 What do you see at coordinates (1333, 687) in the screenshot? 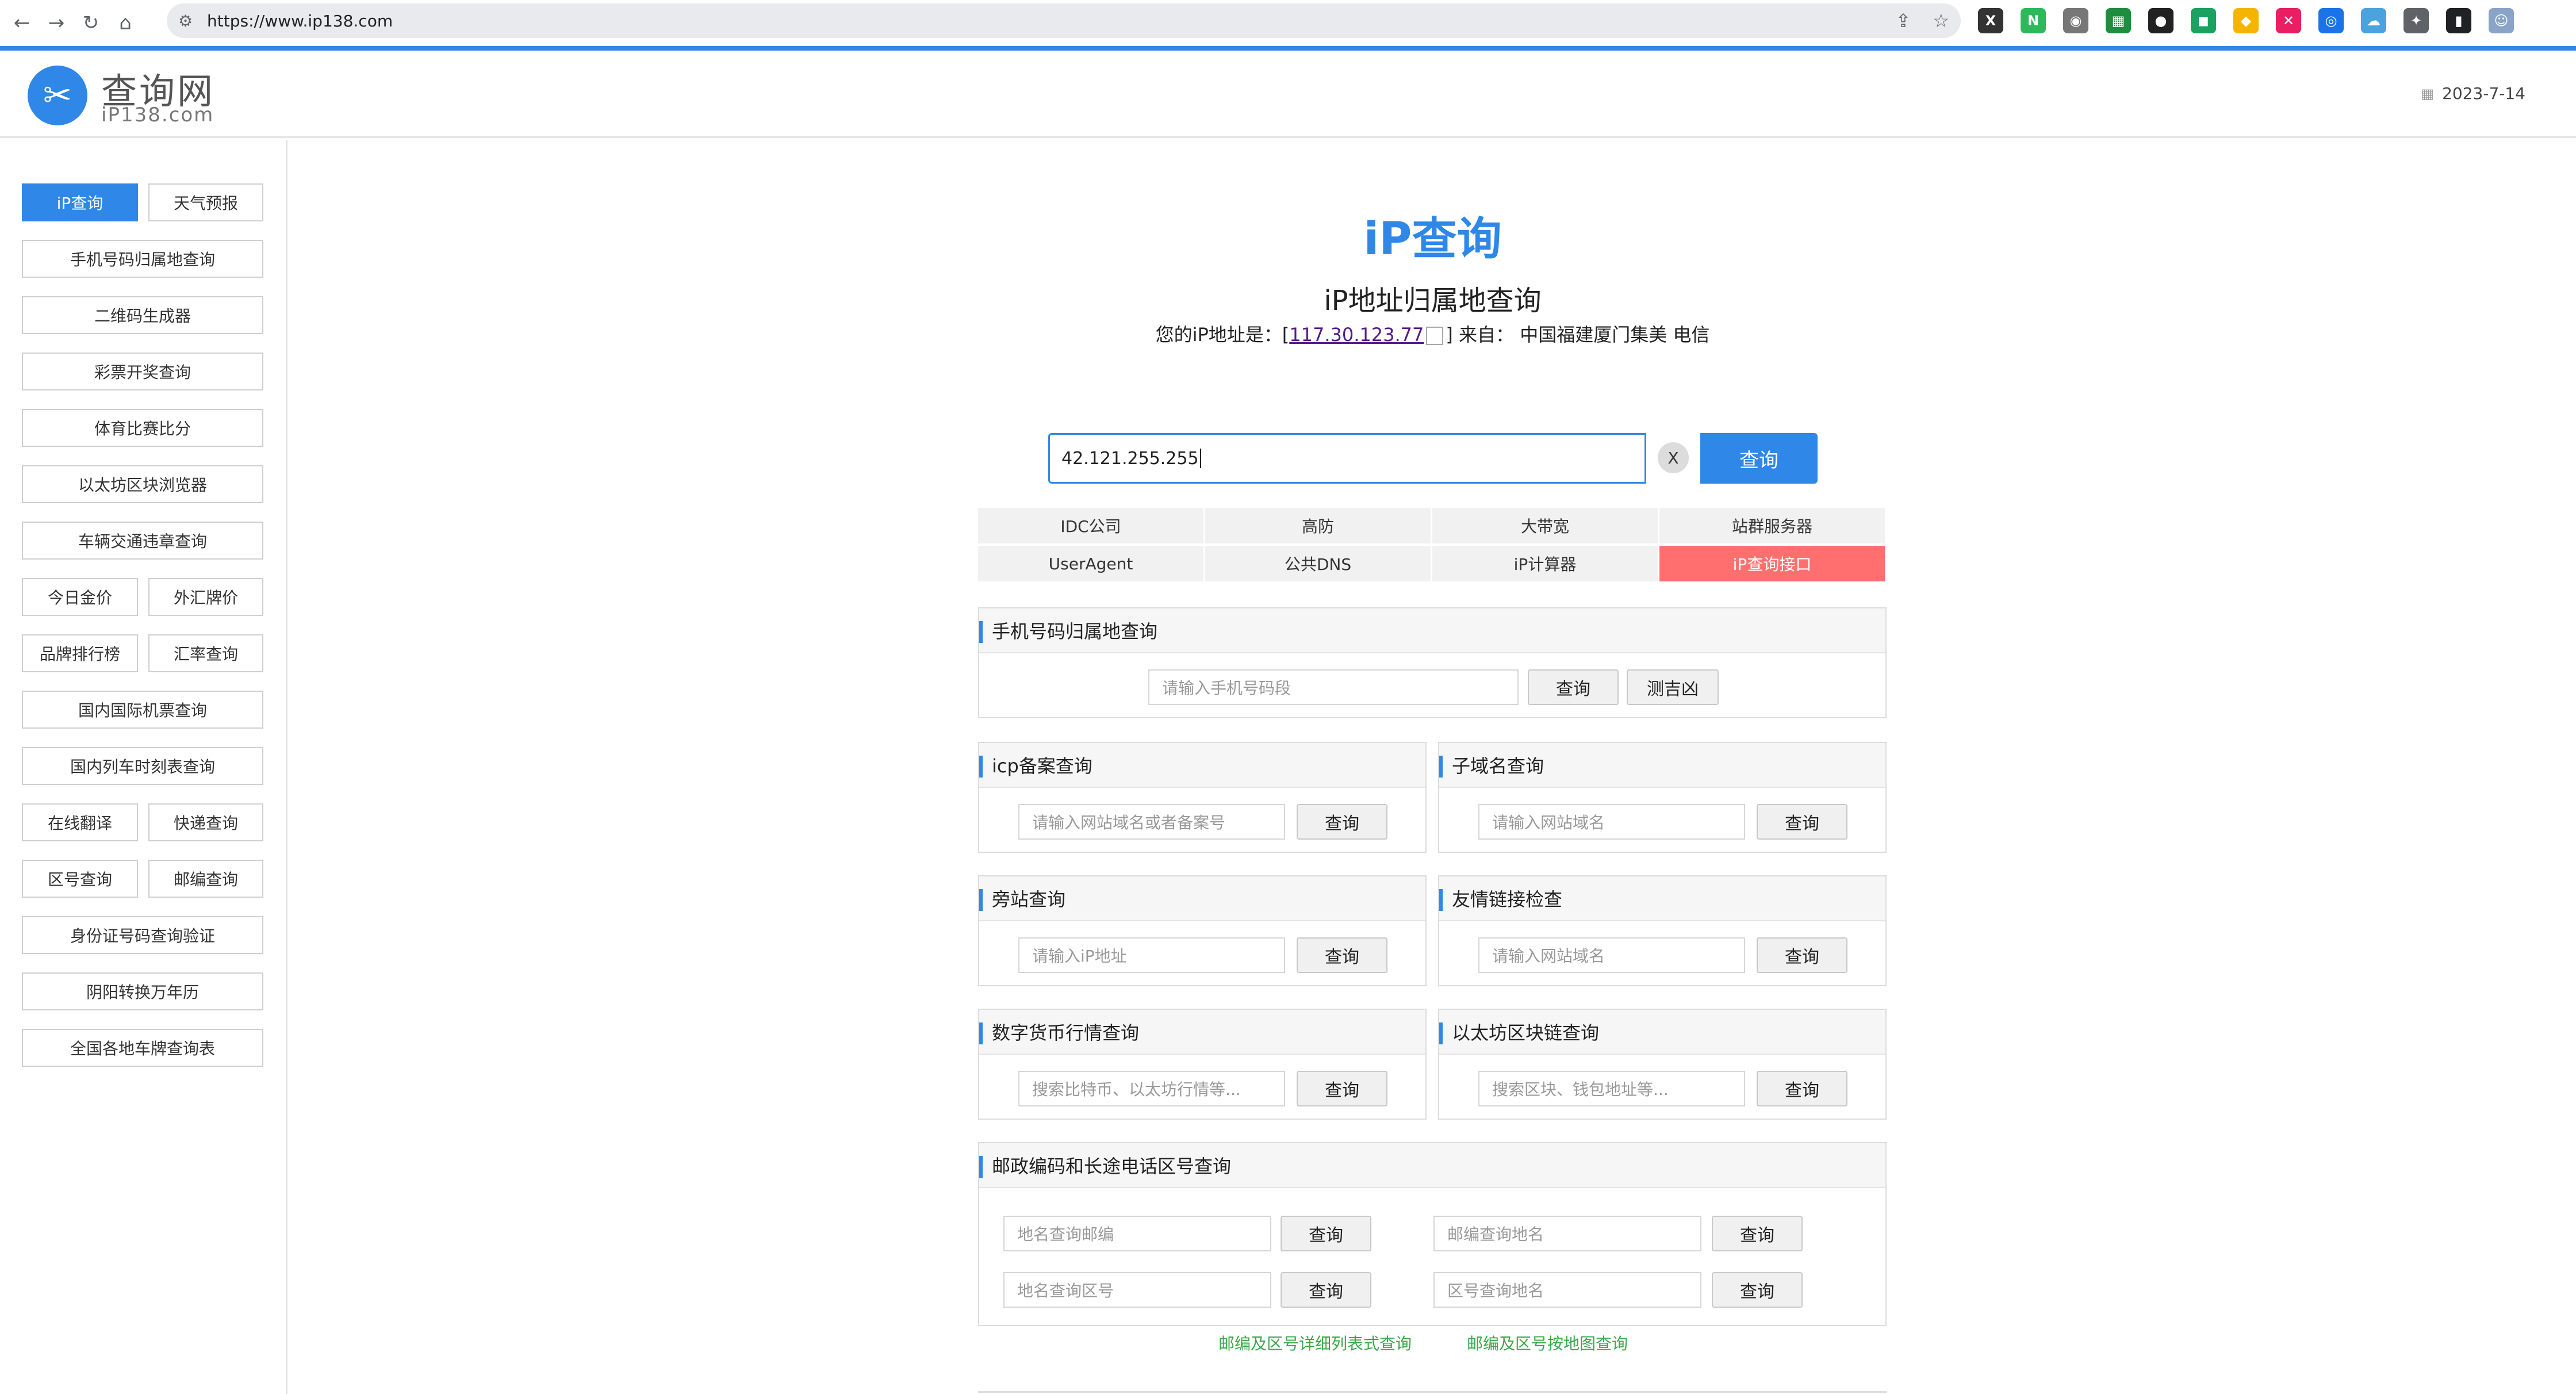
I see `mobile-input: 请输入手机号码段` at bounding box center [1333, 687].